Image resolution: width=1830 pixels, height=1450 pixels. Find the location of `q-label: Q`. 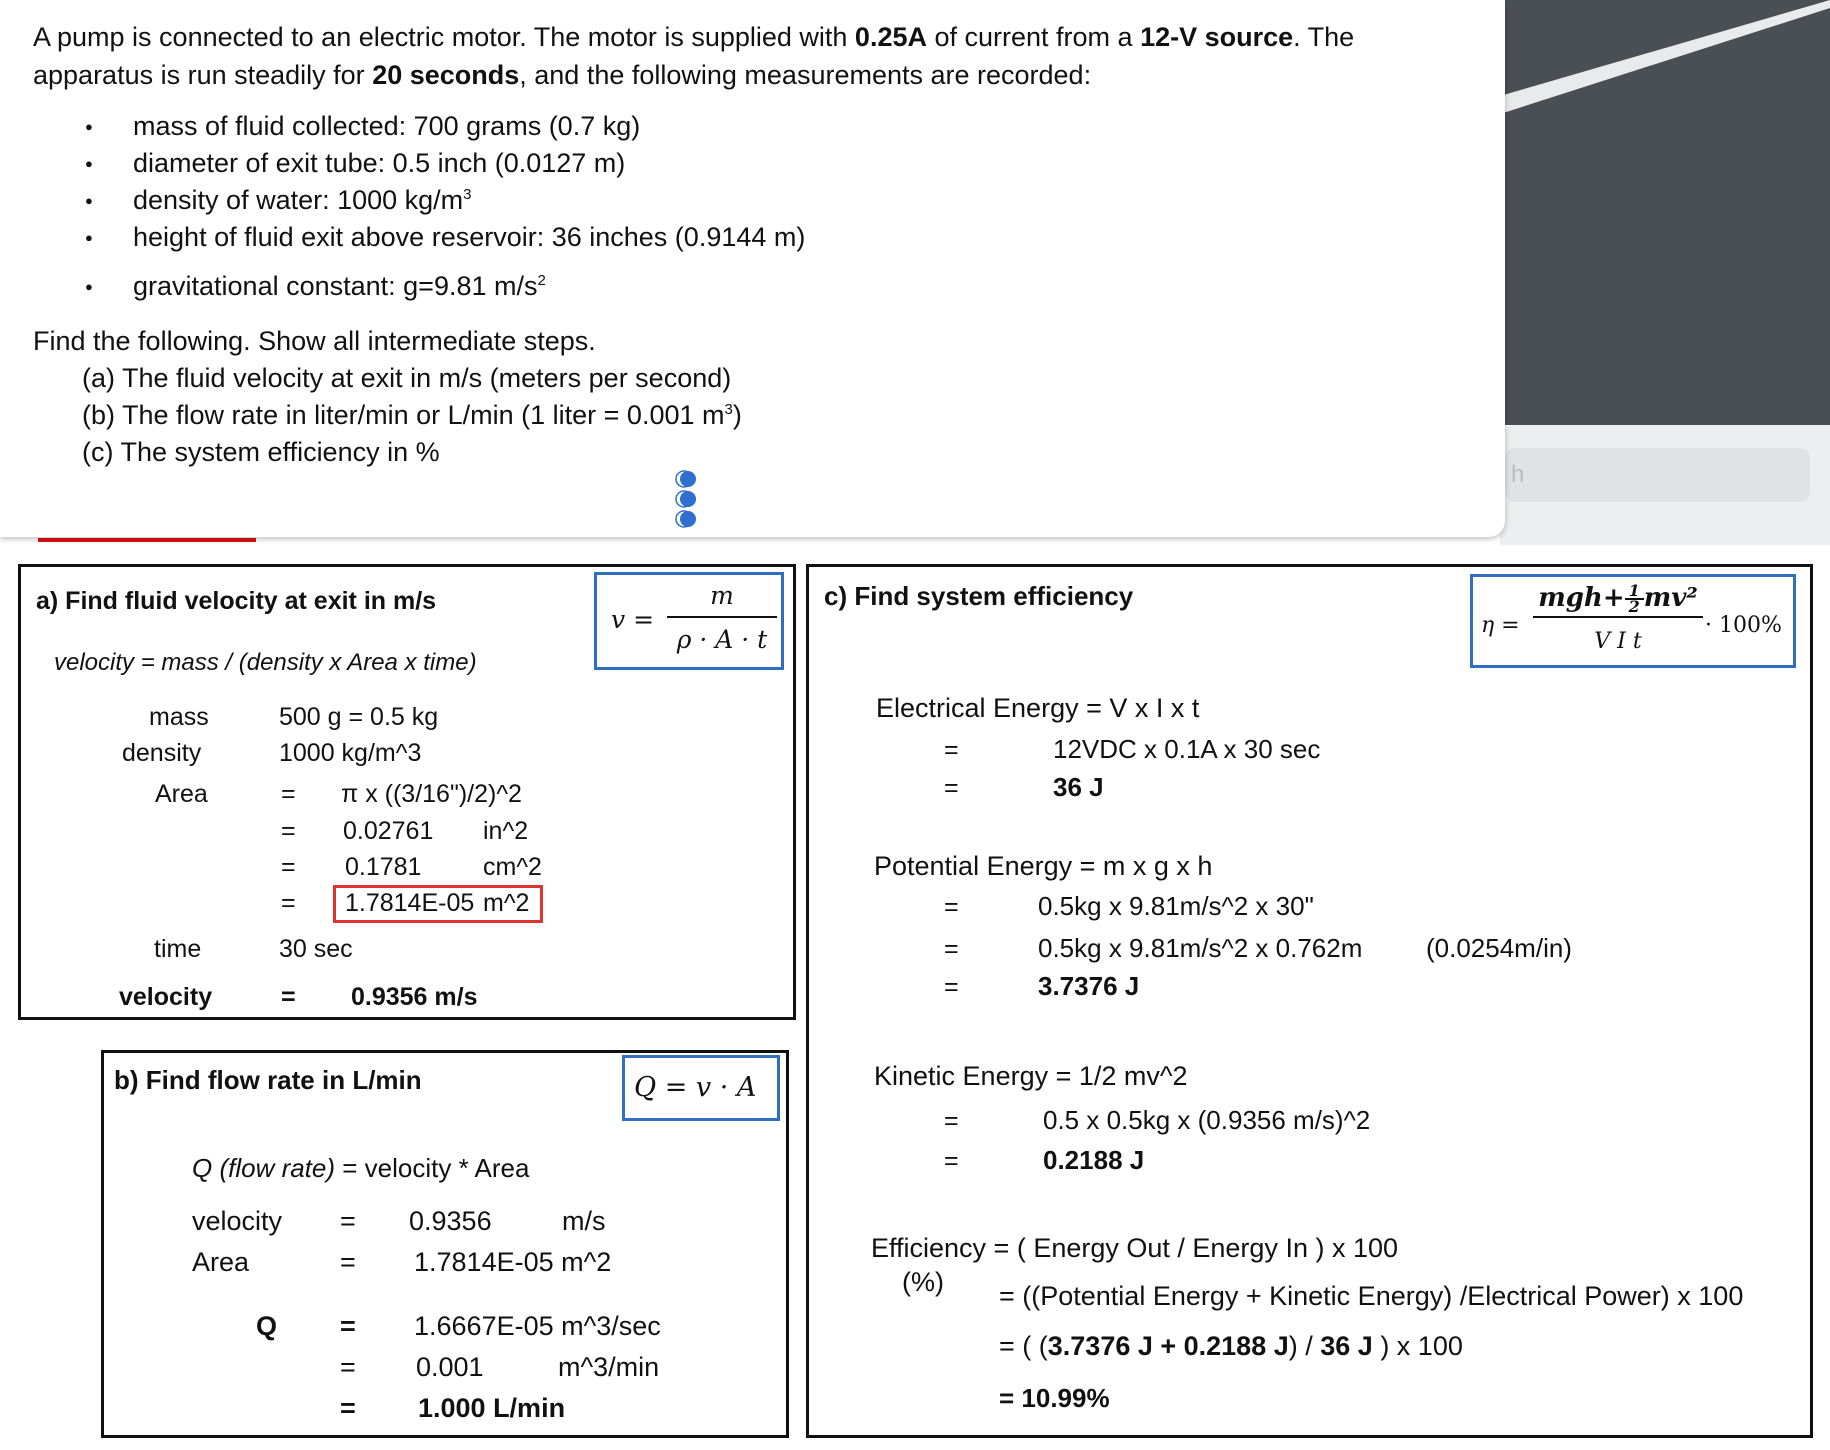

q-label: Q is located at coordinates (267, 1326).